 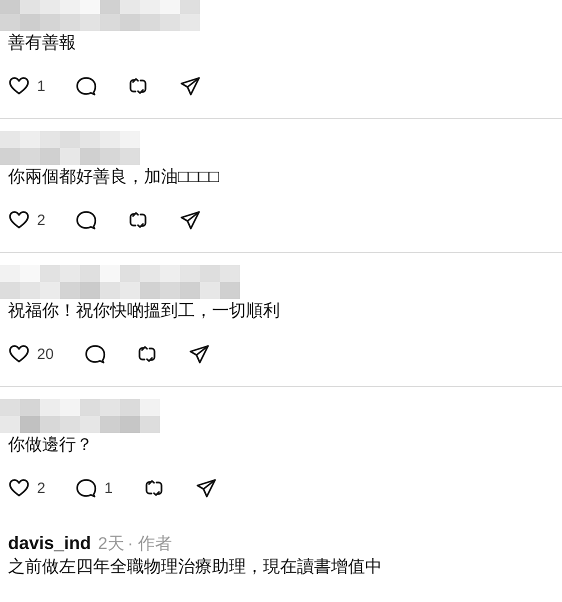 What do you see at coordinates (144, 311) in the screenshot?
I see `reply-text: 祝福你！祝你快啲搵到工，一切順利` at bounding box center [144, 311].